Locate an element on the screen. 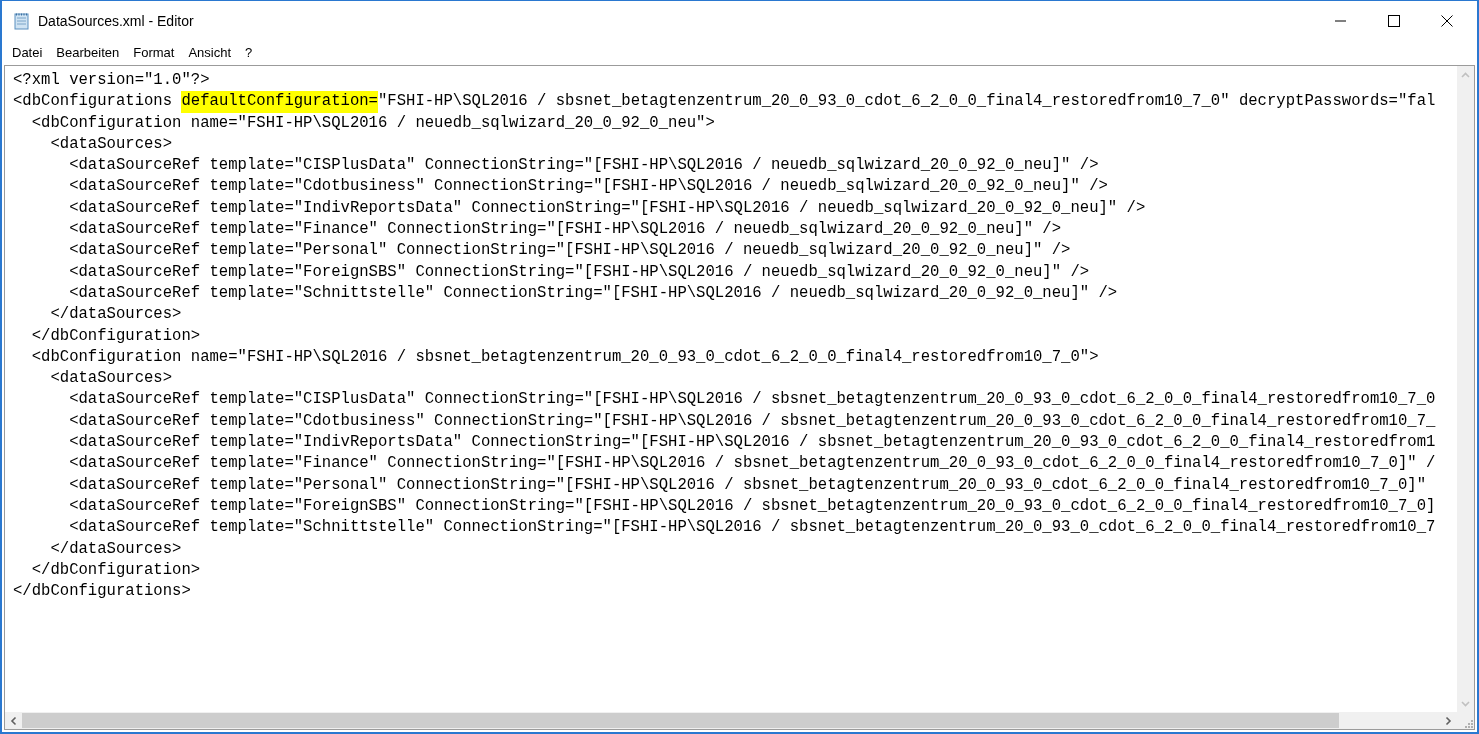  maximize-icon is located at coordinates (1393, 21).